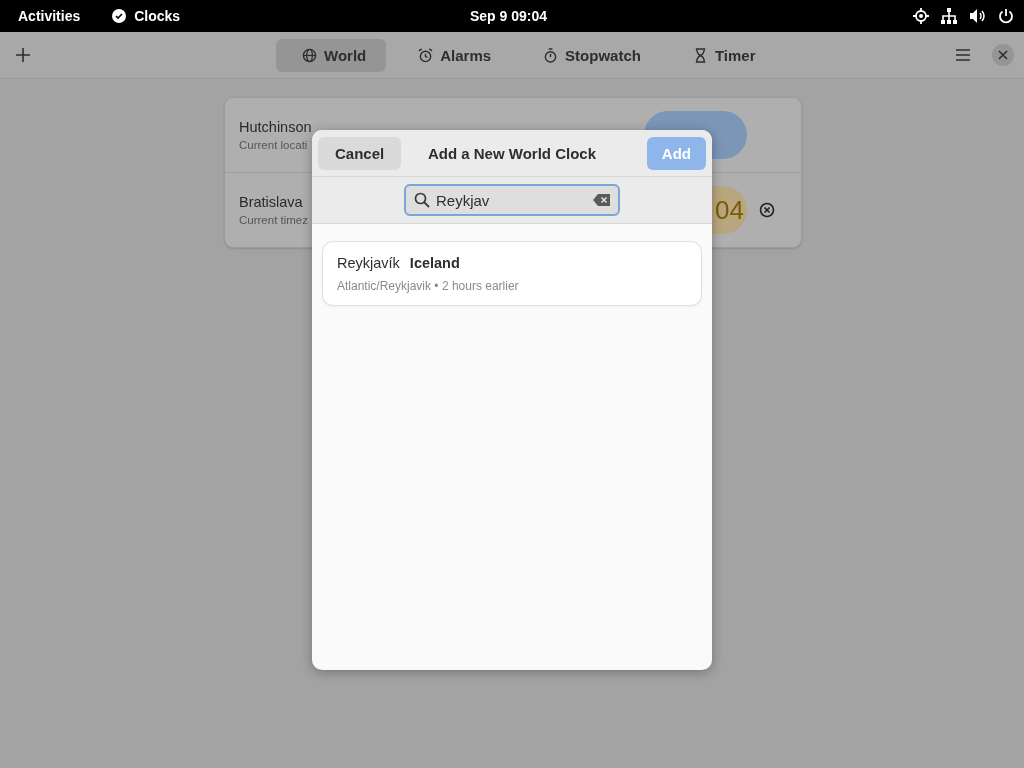 This screenshot has height=768, width=1024. What do you see at coordinates (512, 273) in the screenshot?
I see `result-row: Reykjavík Iceland Atlantic/Reykjavik • 2 hours earlier` at bounding box center [512, 273].